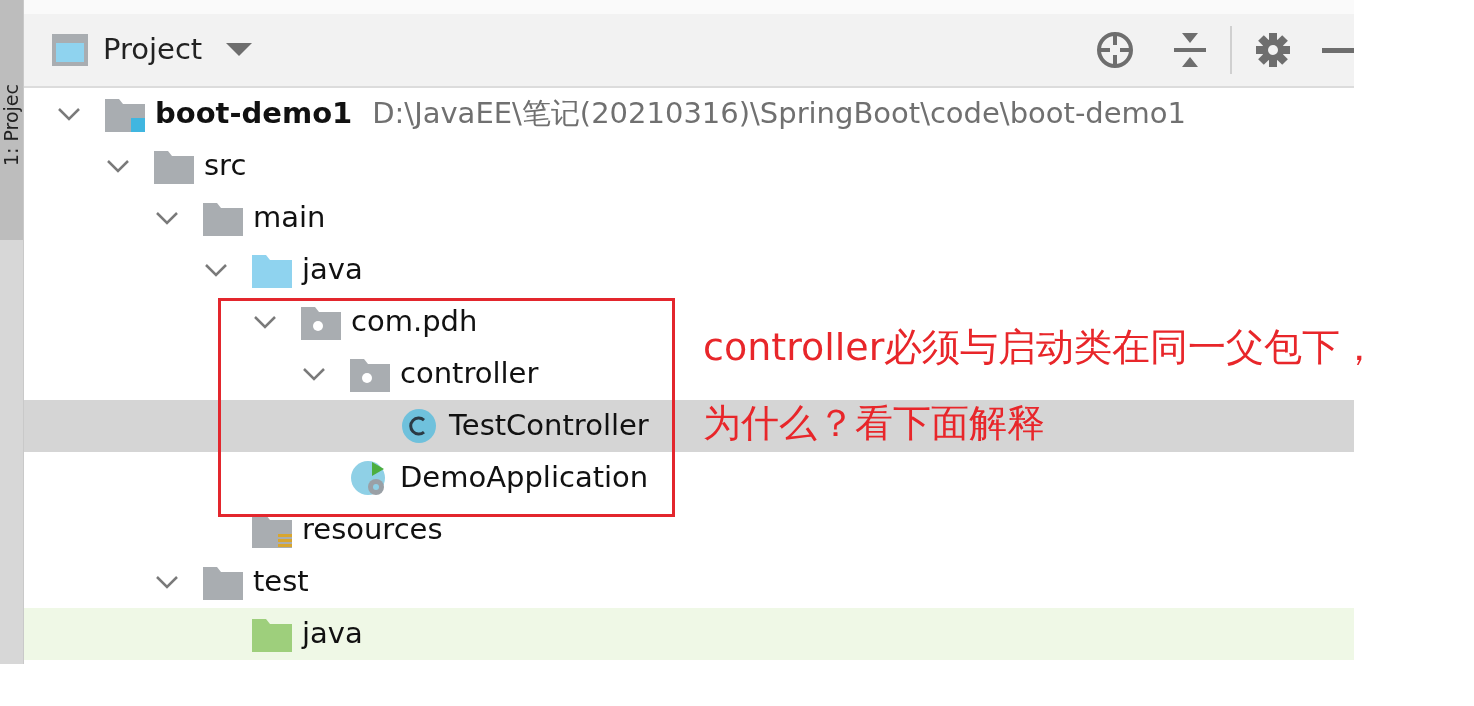  I want to click on tree-item: boot-demo1 D:\JavaEE\笔记(20210316)\SpringBoot\code\boot-demo1, so click(605, 114).